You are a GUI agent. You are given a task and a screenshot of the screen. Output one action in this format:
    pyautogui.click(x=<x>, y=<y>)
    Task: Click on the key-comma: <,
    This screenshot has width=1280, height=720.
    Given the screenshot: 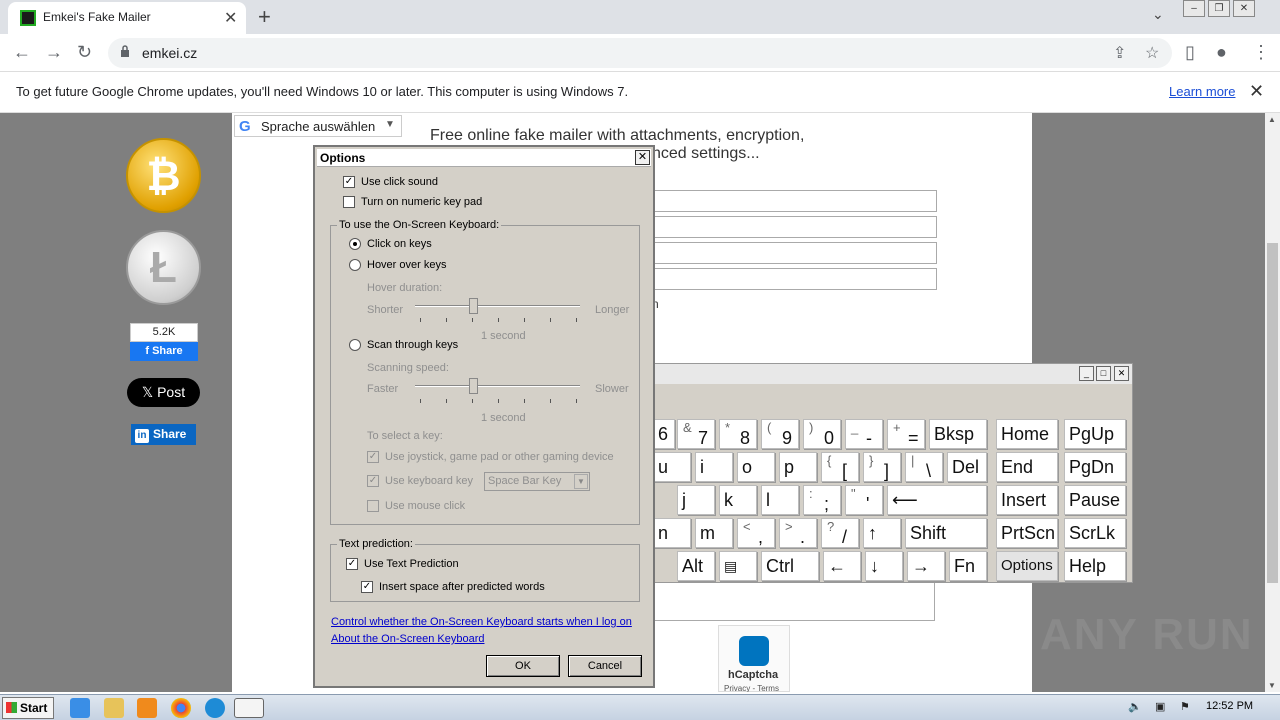 What is the action you would take?
    pyautogui.click(x=756, y=533)
    